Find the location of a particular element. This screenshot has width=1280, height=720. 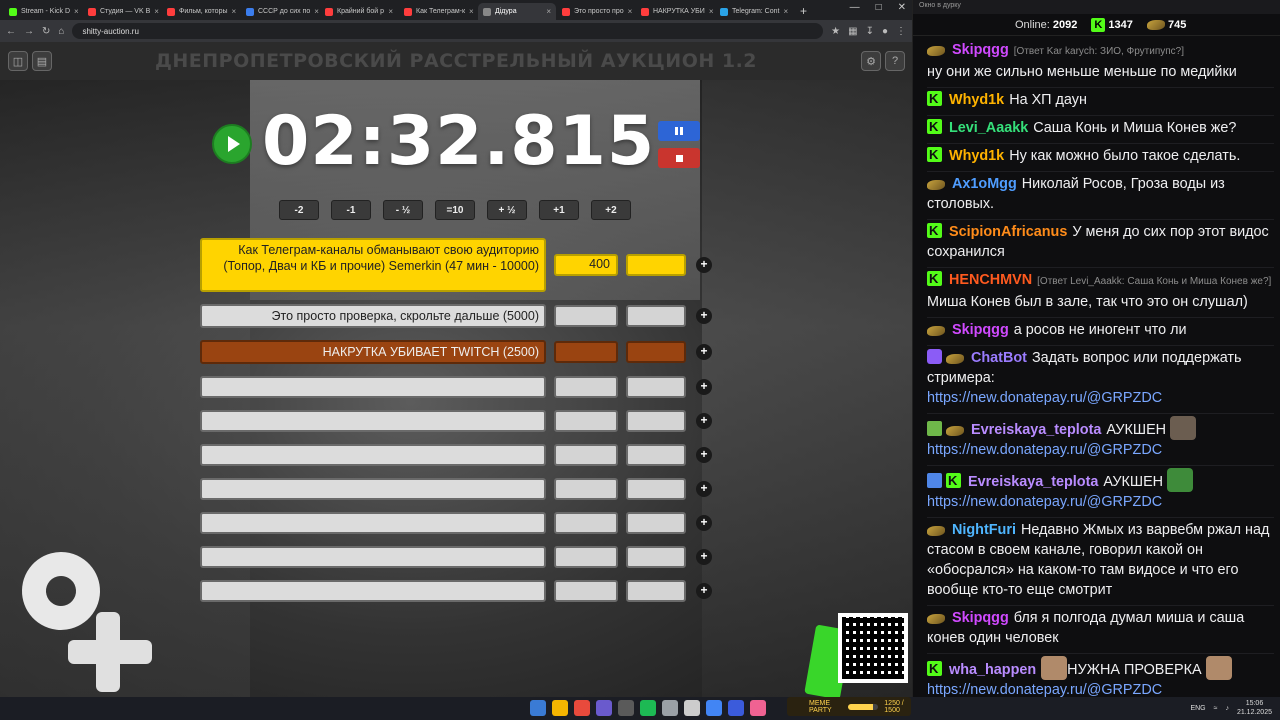

profile-icon: ● is located at coordinates (885, 31).